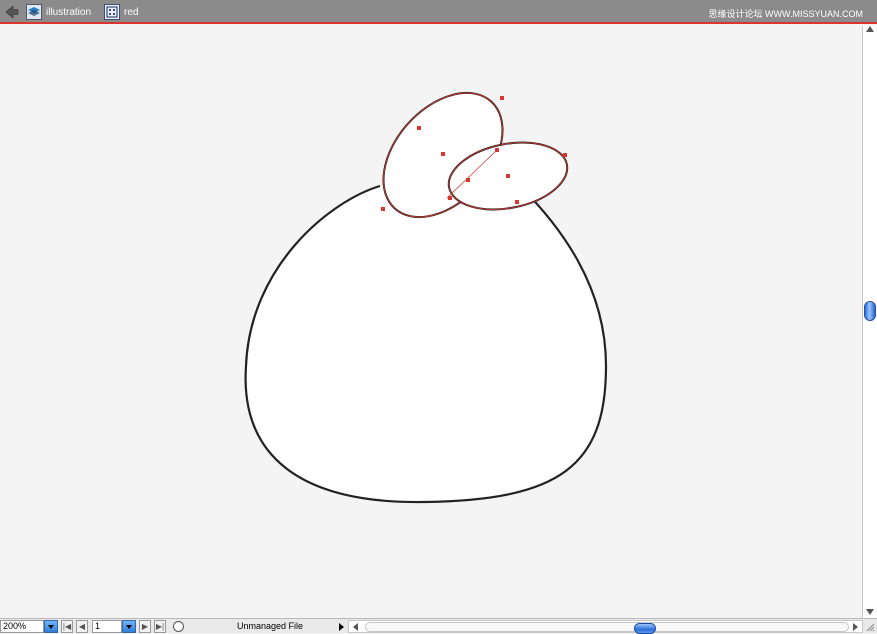 The image size is (877, 634). I want to click on scroll-left-arrow-icon, so click(355, 627).